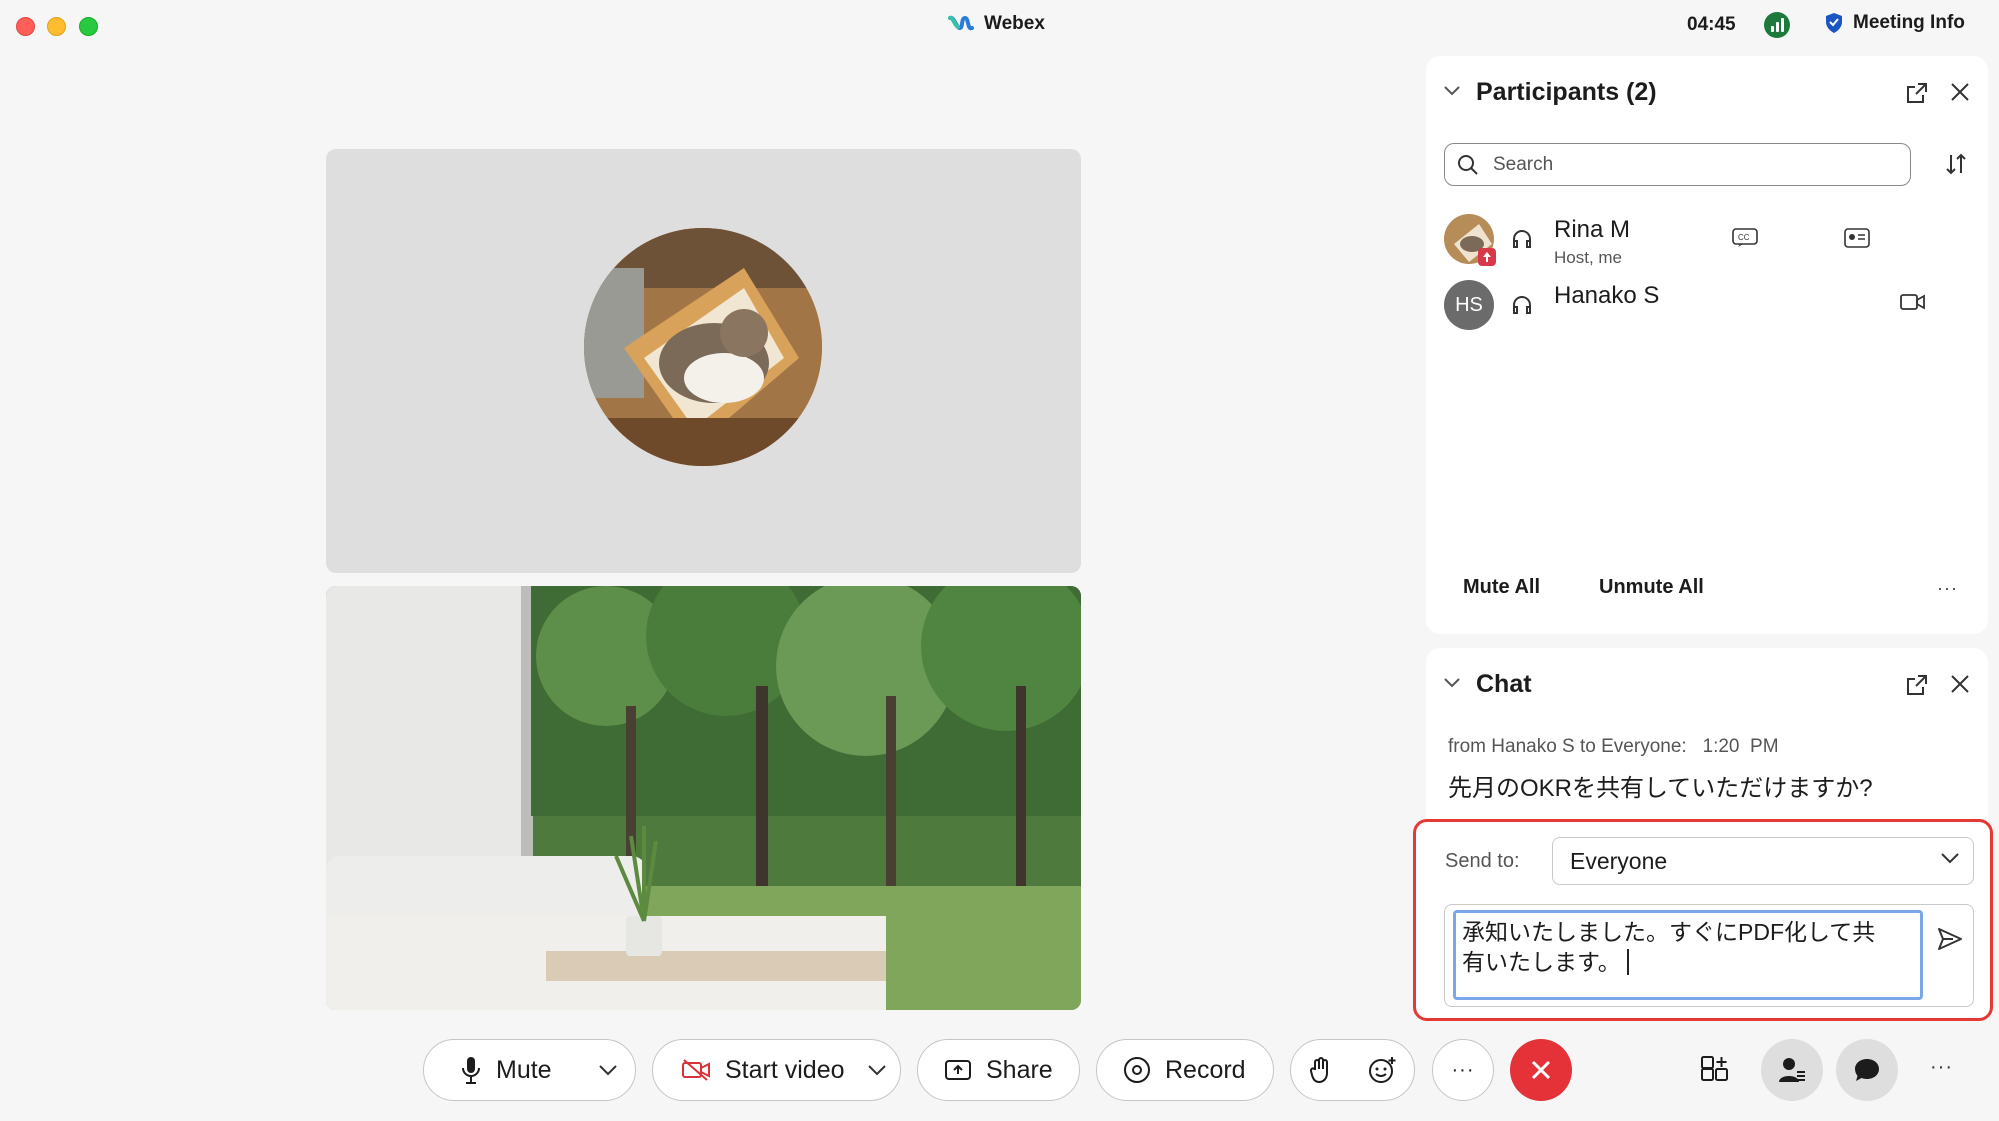 The width and height of the screenshot is (1999, 1121). I want to click on chat-toggle-button, so click(1867, 1070).